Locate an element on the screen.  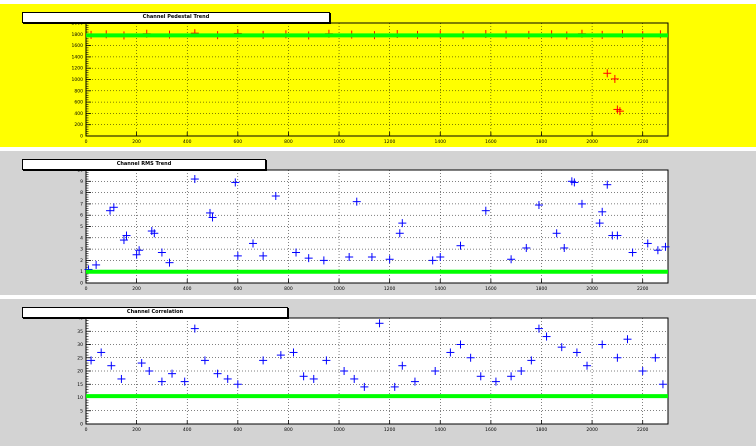
y-tick-label: 7 is located at coordinates (81, 204).